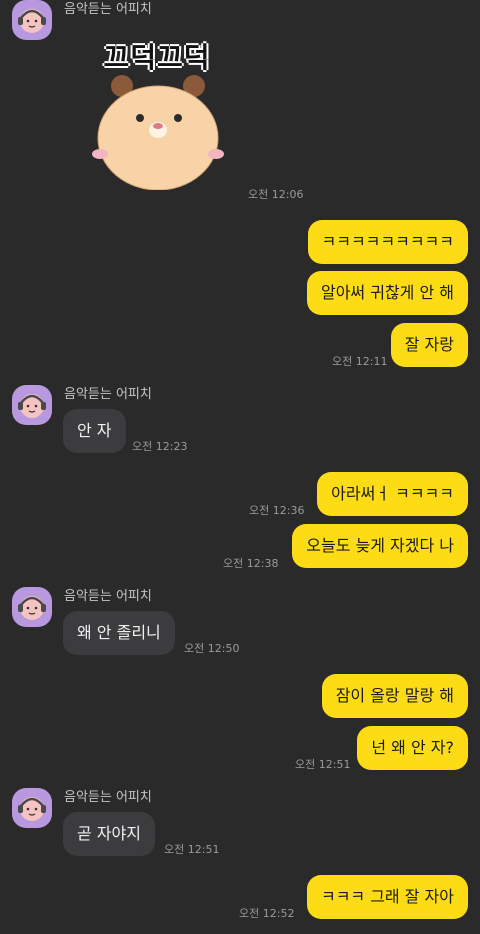 Image resolution: width=480 pixels, height=934 pixels. What do you see at coordinates (94, 431) in the screenshot?
I see `incoming-message: 안 자` at bounding box center [94, 431].